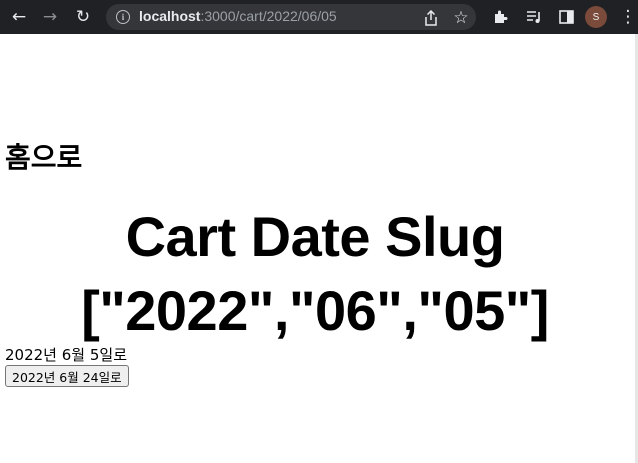 The width and height of the screenshot is (638, 463). What do you see at coordinates (566, 17) in the screenshot?
I see `side-panel-icon` at bounding box center [566, 17].